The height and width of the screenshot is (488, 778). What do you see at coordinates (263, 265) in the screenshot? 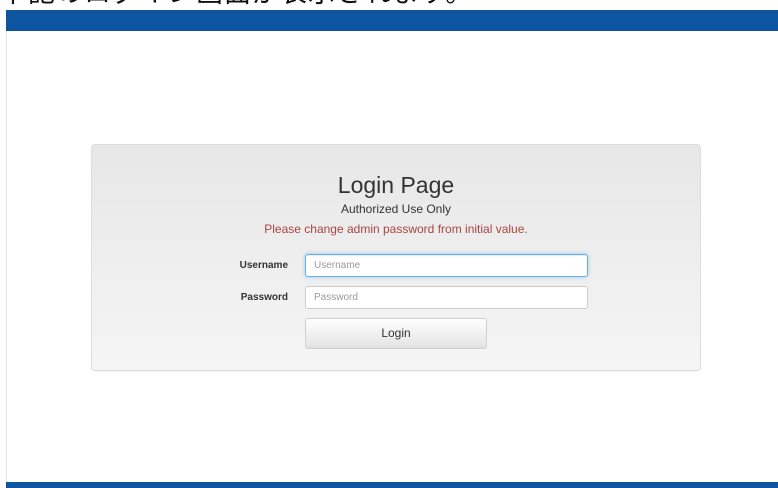
I see `username-label: Username` at bounding box center [263, 265].